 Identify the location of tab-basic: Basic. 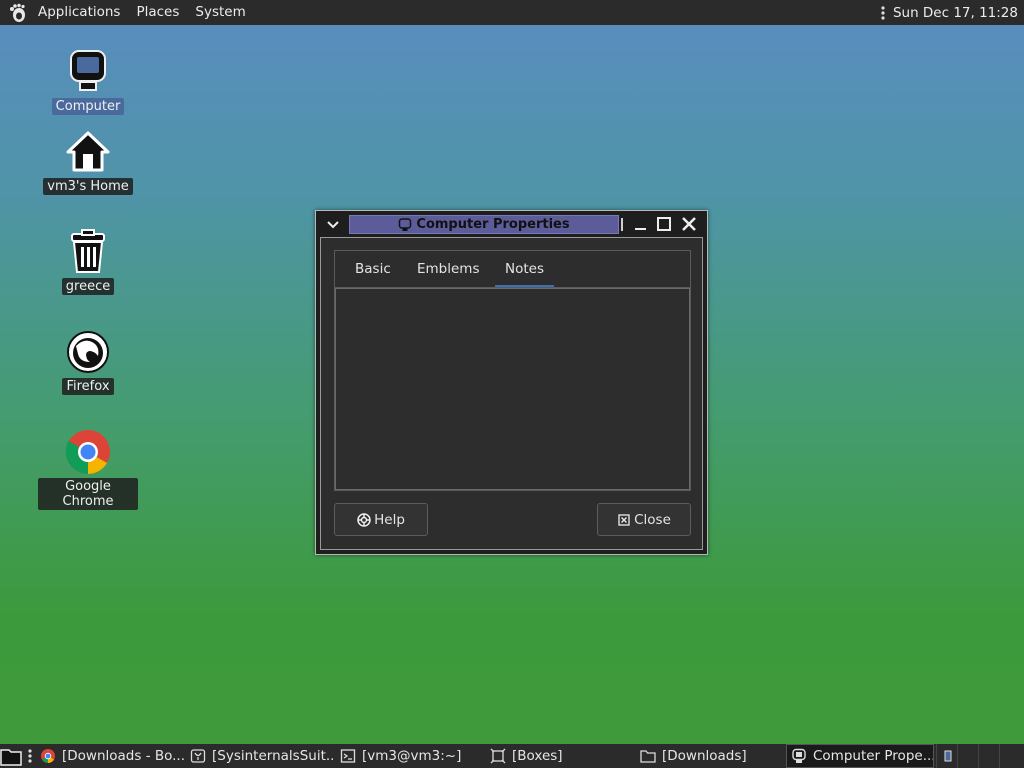
(373, 269).